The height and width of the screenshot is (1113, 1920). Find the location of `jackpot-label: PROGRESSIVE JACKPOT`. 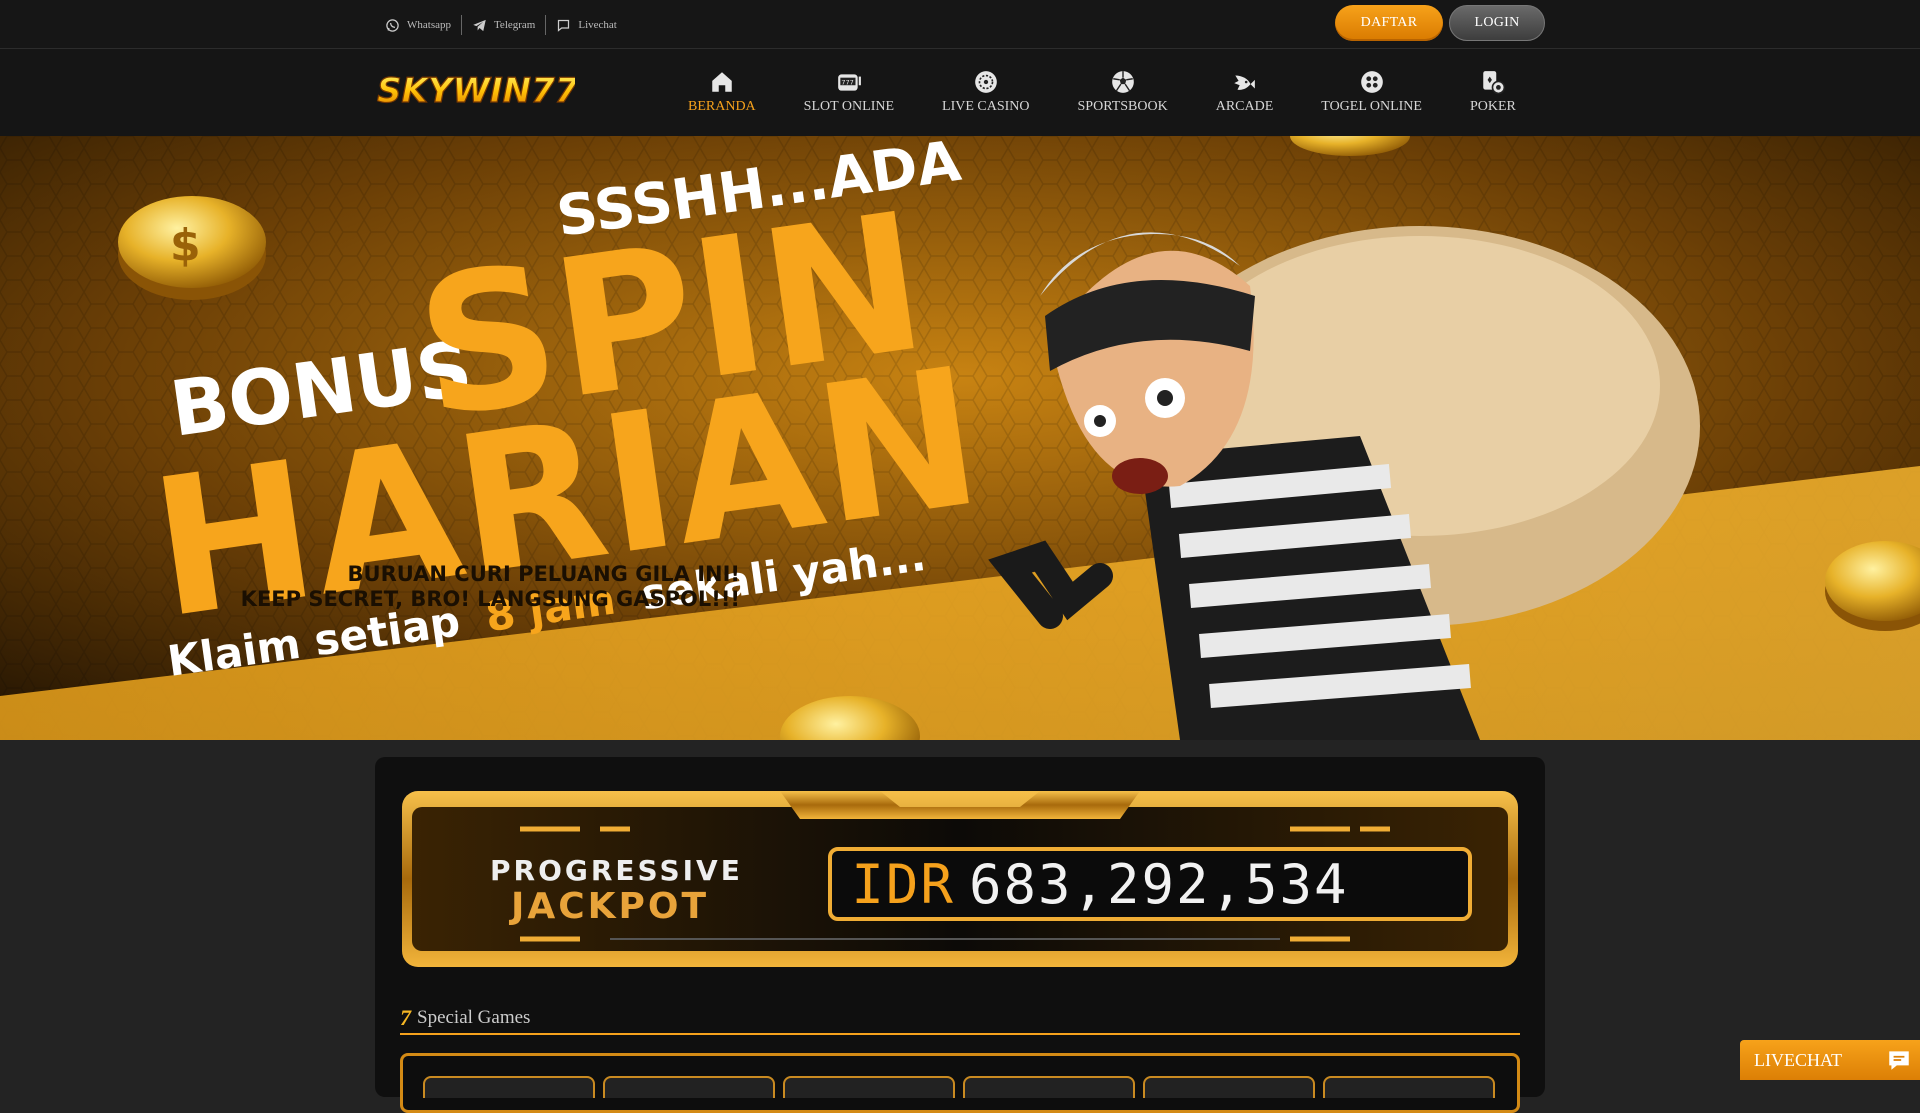

jackpot-label: PROGRESSIVE JACKPOT is located at coordinates (616, 890).